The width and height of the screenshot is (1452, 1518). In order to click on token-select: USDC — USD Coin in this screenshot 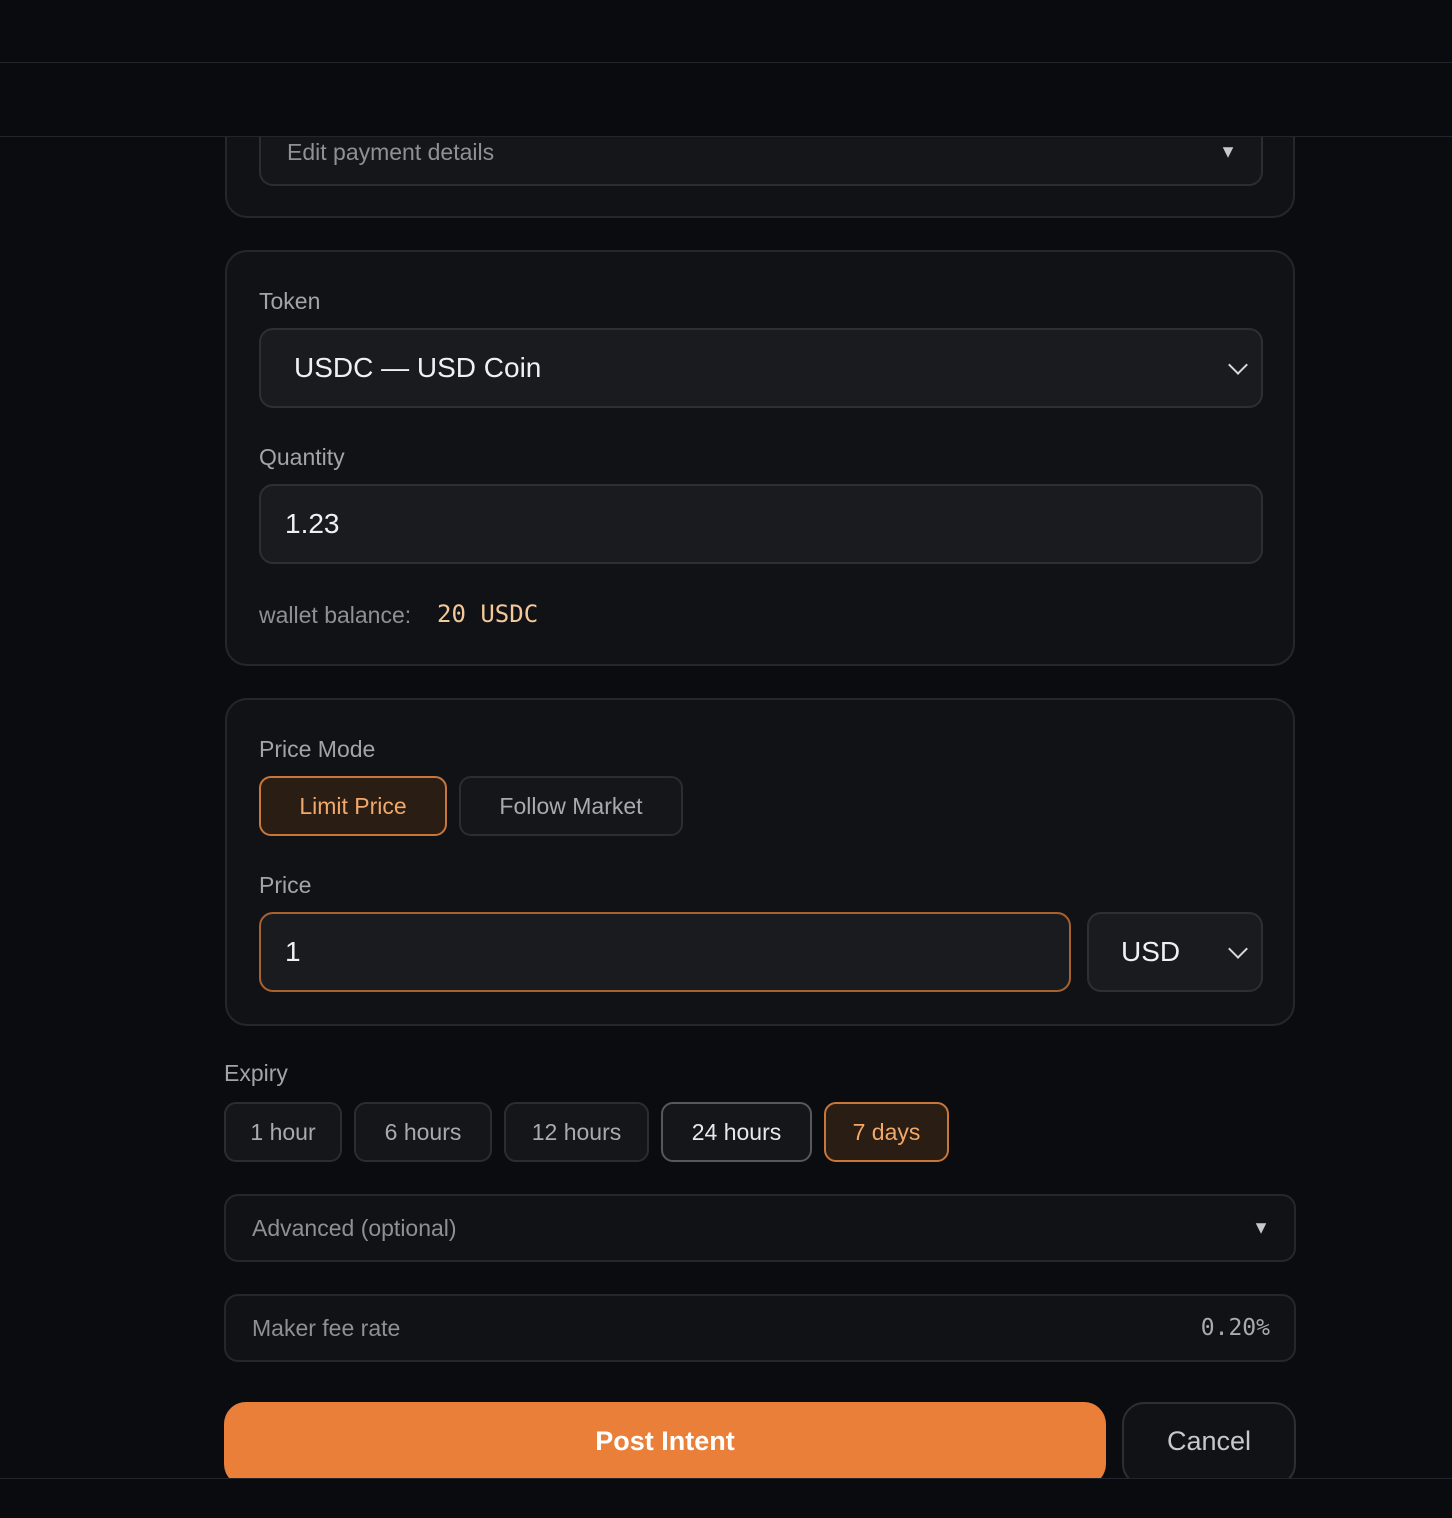, I will do `click(761, 368)`.